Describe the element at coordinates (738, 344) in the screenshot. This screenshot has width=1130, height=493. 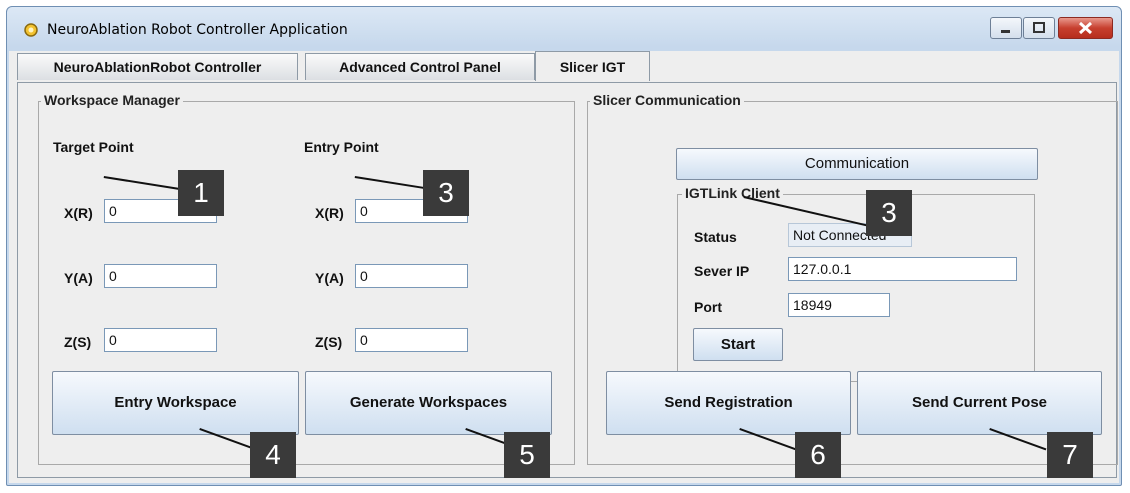
I see `start-button: Start` at that location.